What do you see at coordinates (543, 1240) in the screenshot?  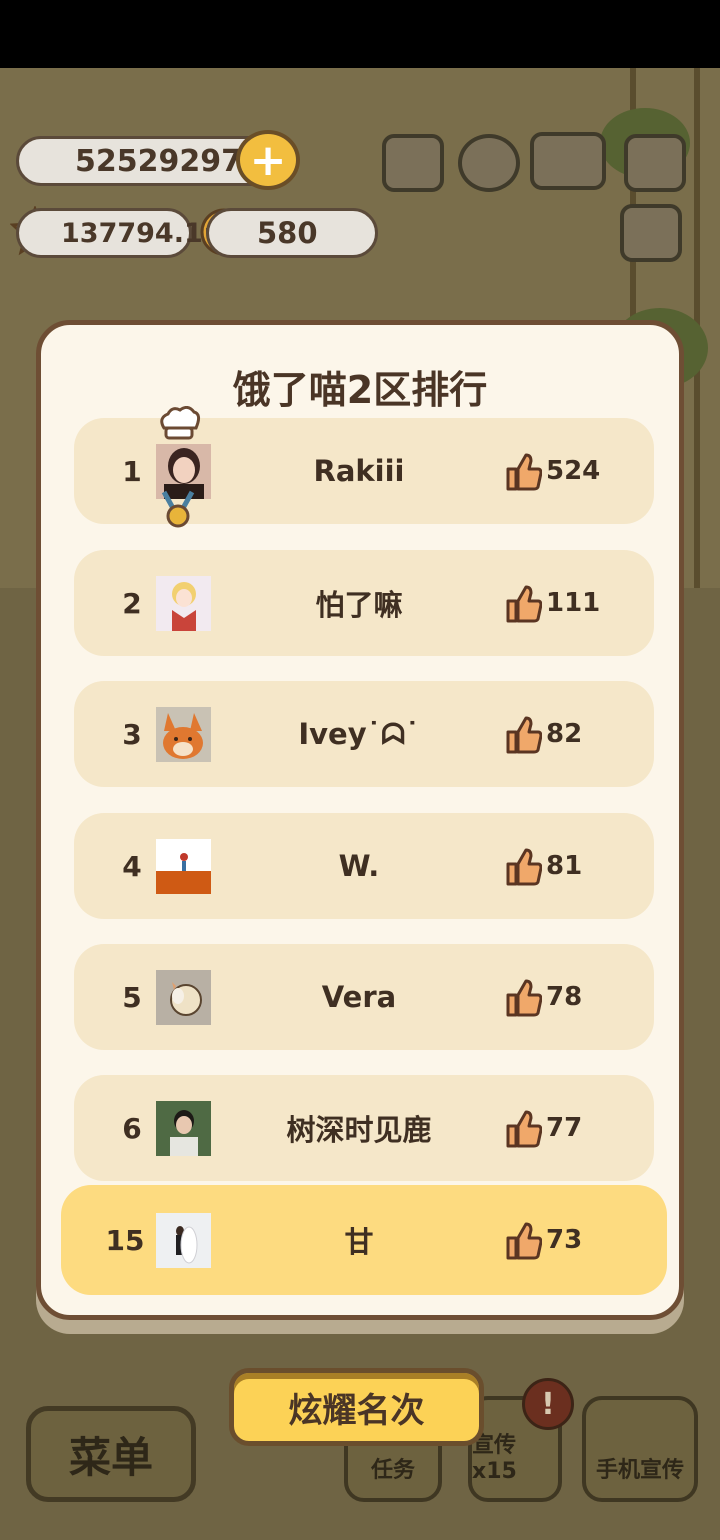 I see `likes: 73` at bounding box center [543, 1240].